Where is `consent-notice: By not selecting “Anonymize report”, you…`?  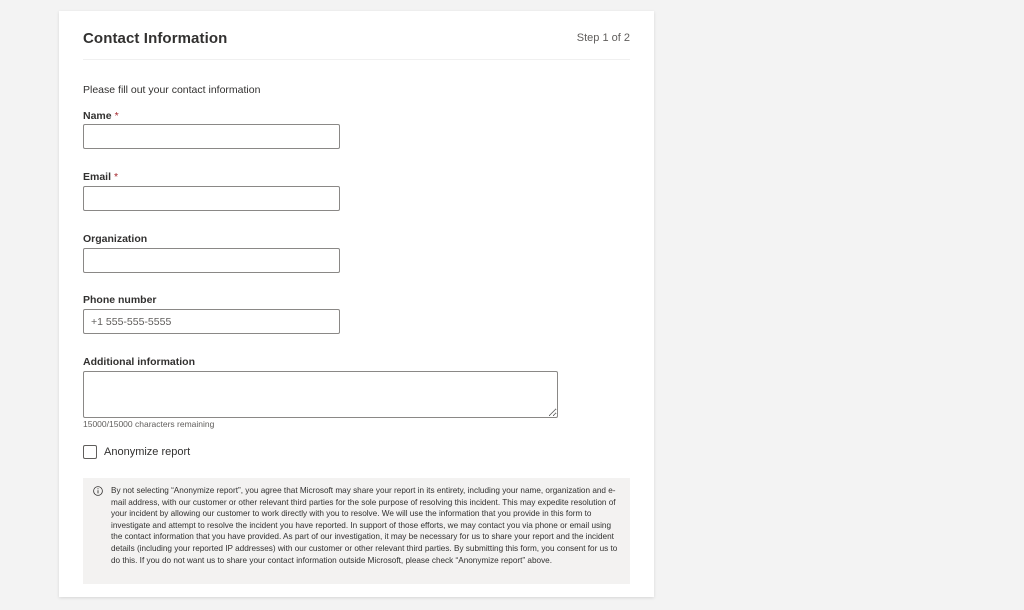 consent-notice: By not selecting “Anonymize report”, you… is located at coordinates (356, 531).